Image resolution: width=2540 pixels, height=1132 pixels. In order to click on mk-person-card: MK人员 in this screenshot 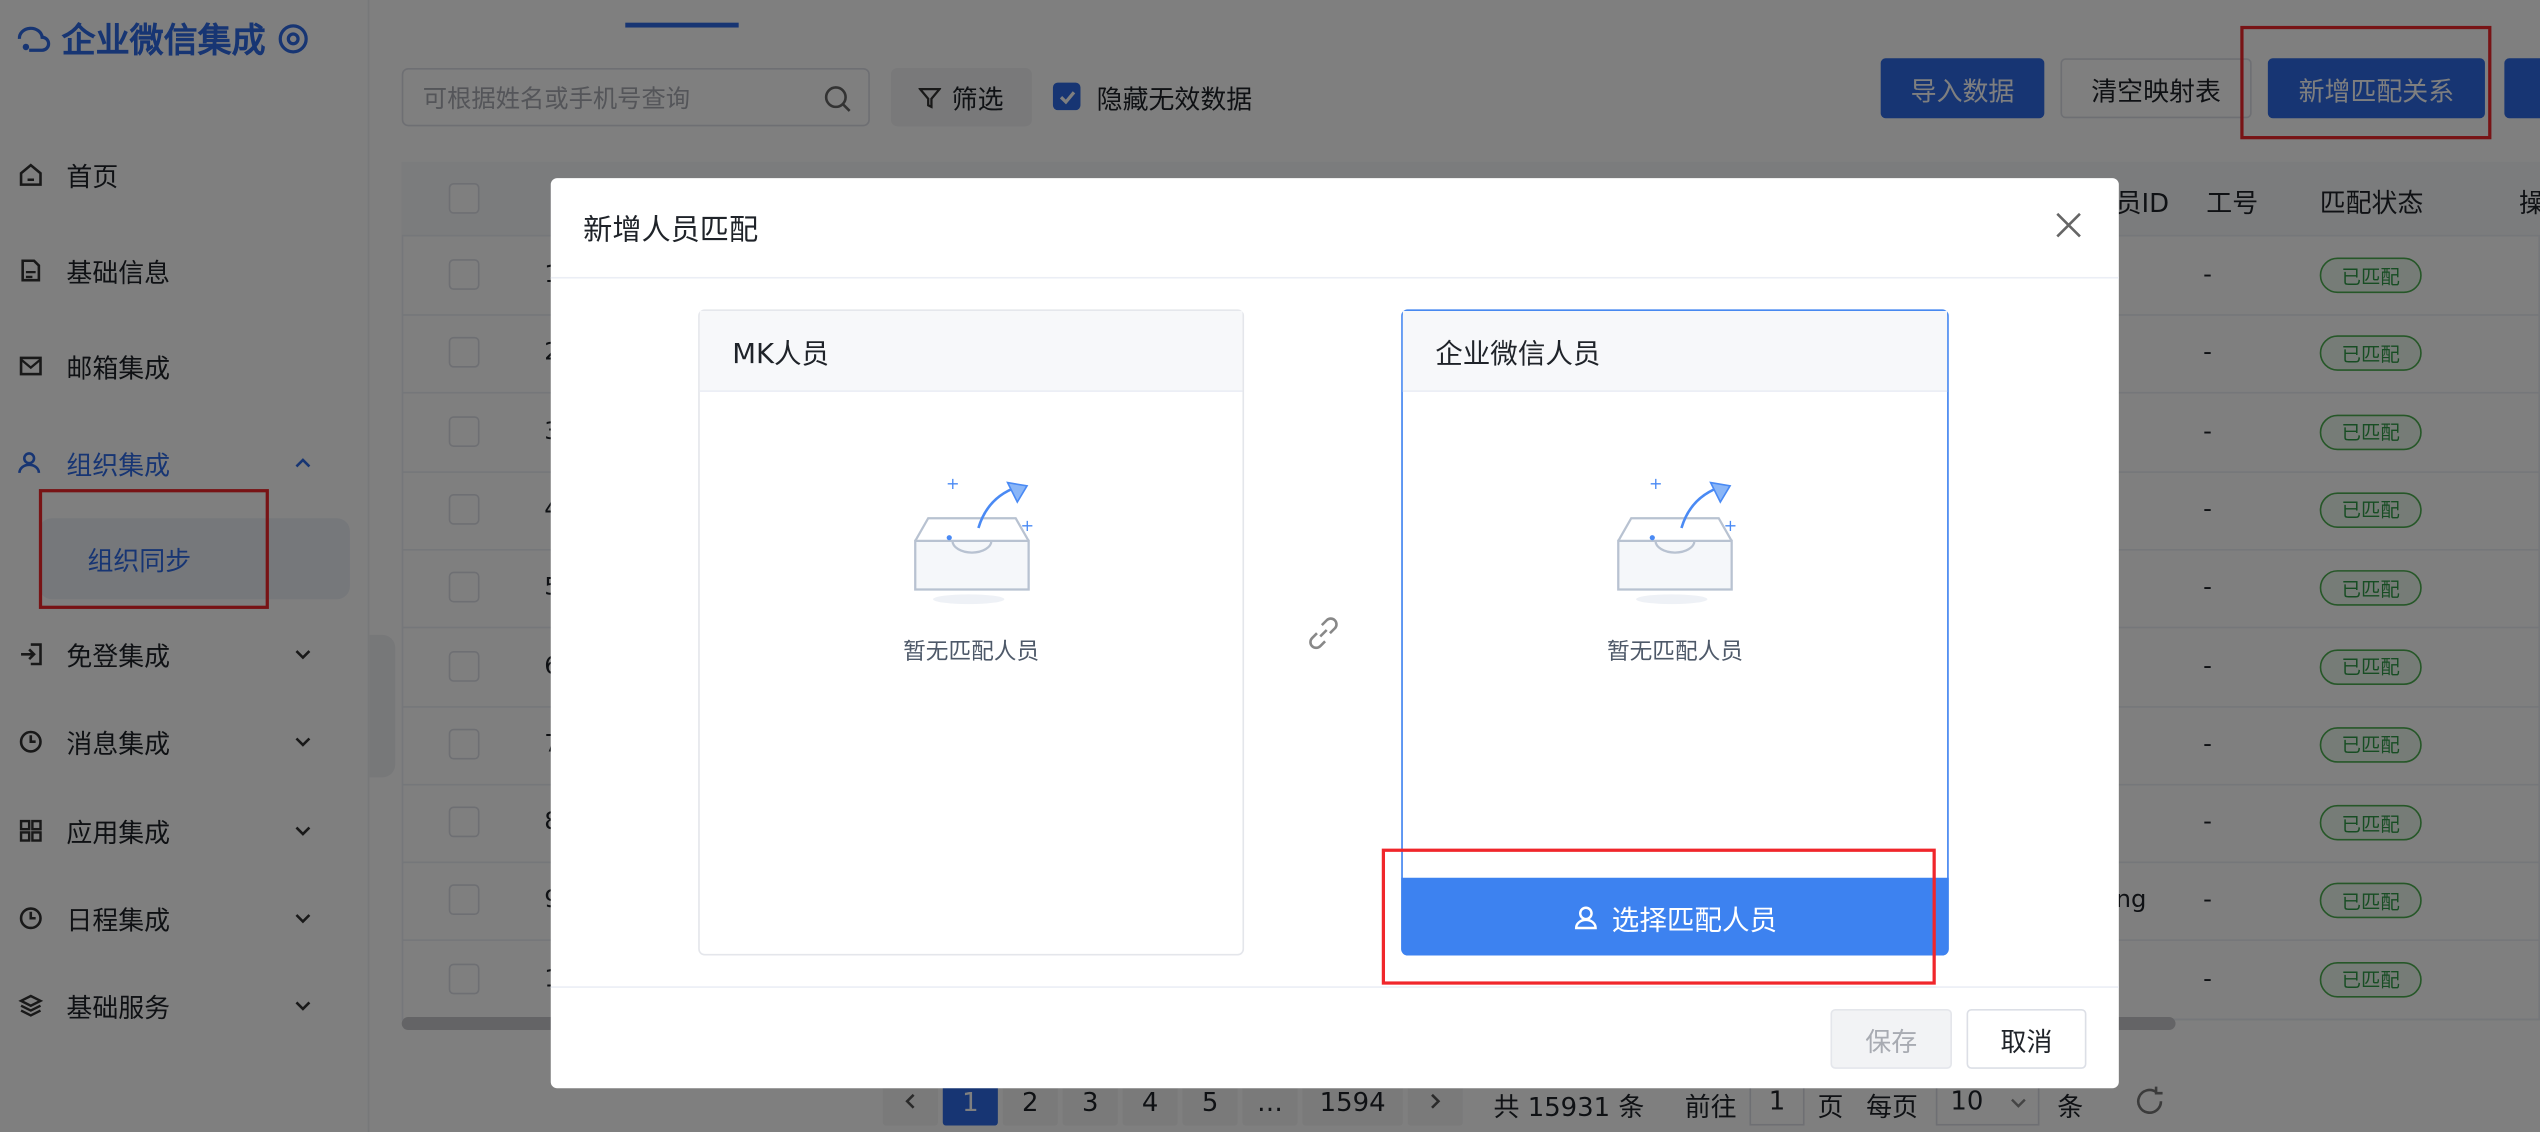, I will do `click(971, 632)`.